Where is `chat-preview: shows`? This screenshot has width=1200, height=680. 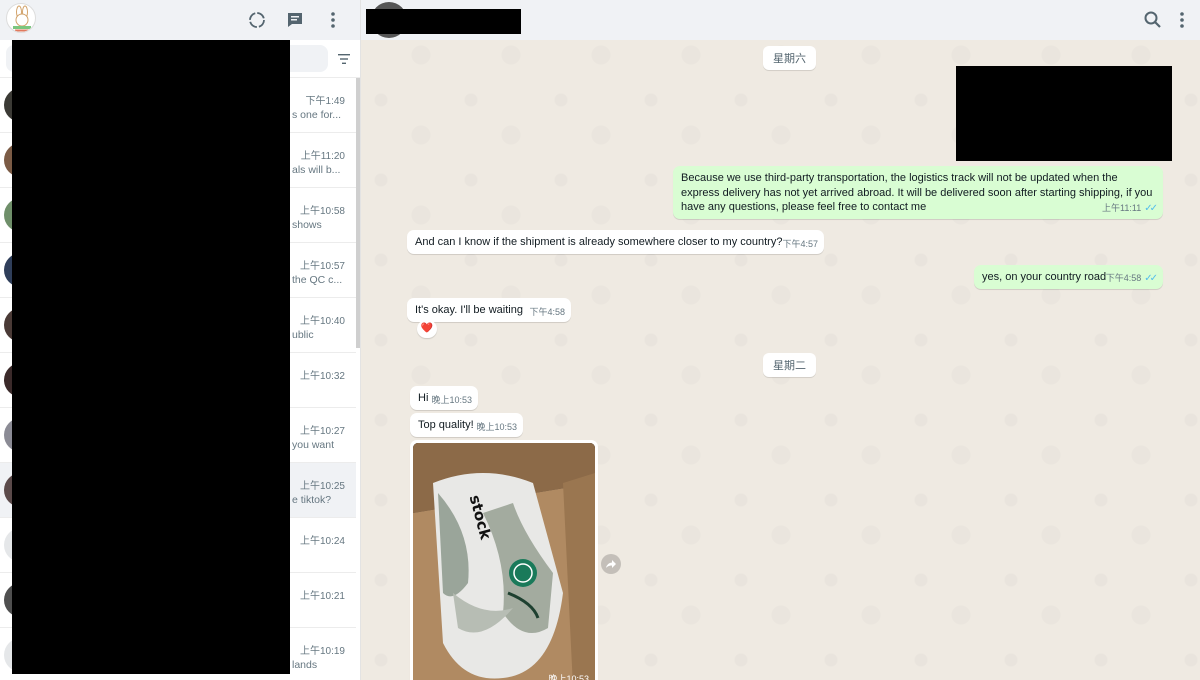 chat-preview: shows is located at coordinates (307, 225).